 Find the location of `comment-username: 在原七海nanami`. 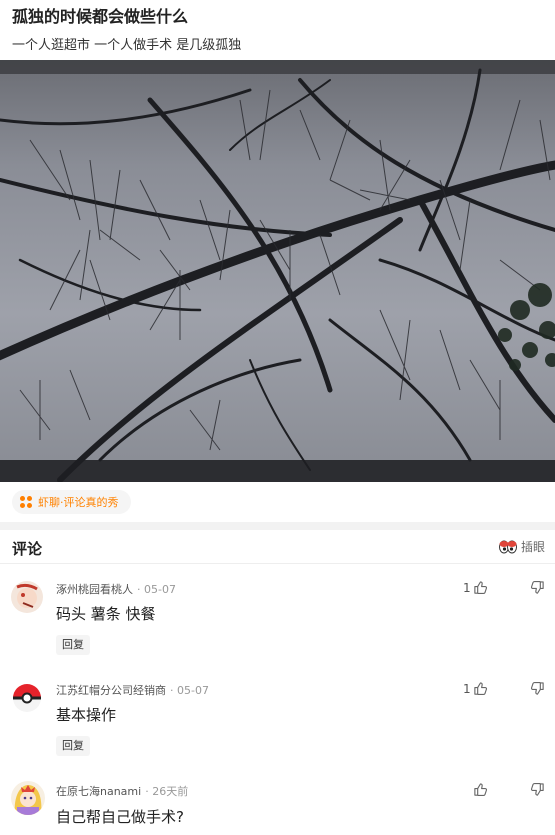

comment-username: 在原七海nanami is located at coordinates (98, 791).